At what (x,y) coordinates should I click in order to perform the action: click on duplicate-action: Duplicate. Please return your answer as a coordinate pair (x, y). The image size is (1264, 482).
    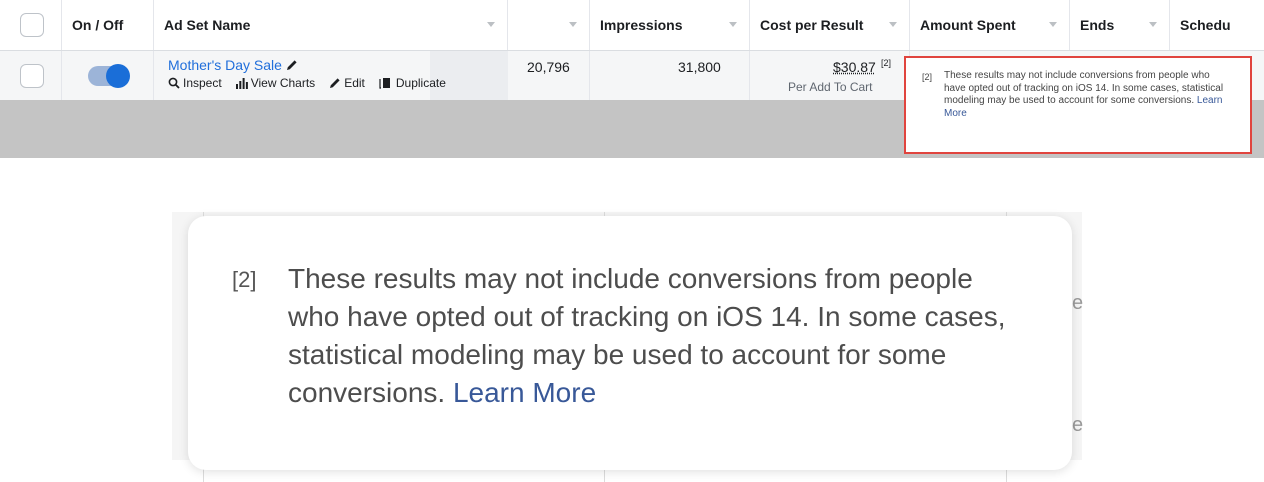
    Looking at the image, I should click on (412, 83).